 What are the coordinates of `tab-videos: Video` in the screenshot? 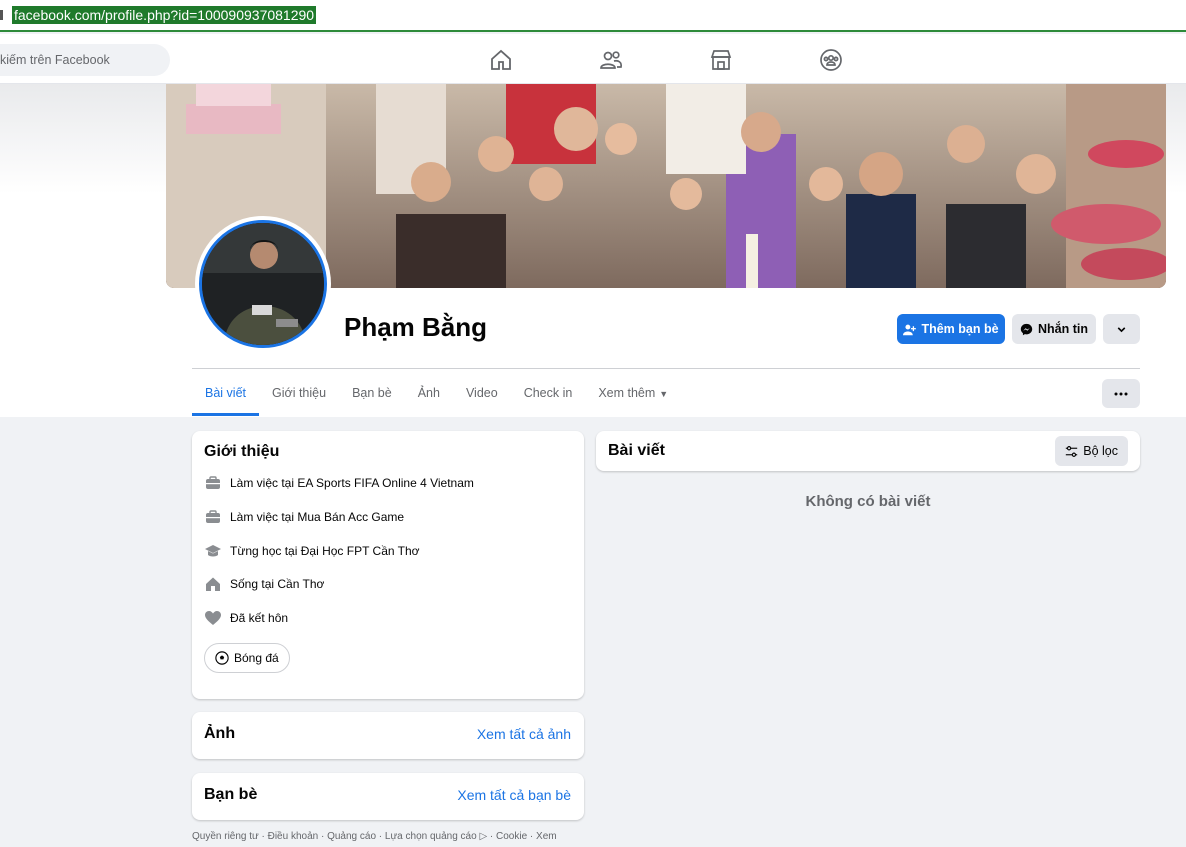 It's located at (482, 393).